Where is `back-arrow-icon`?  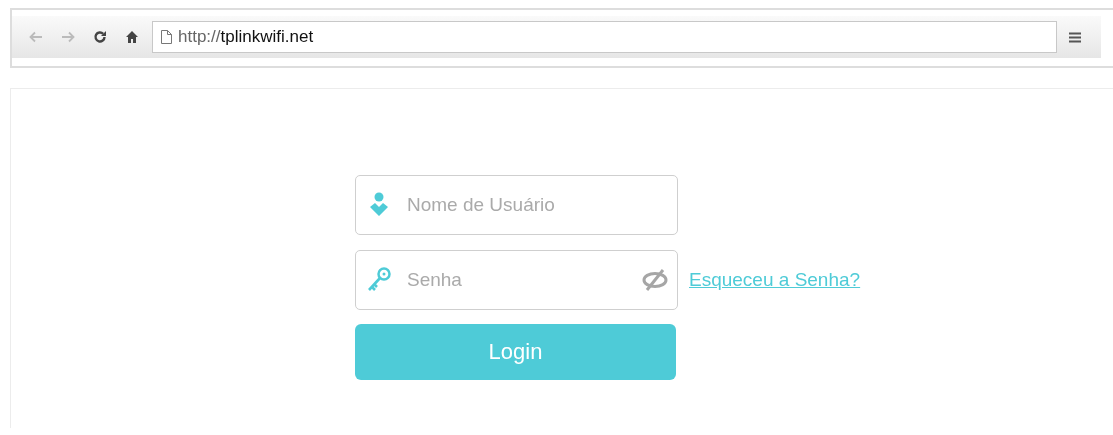 back-arrow-icon is located at coordinates (36, 37).